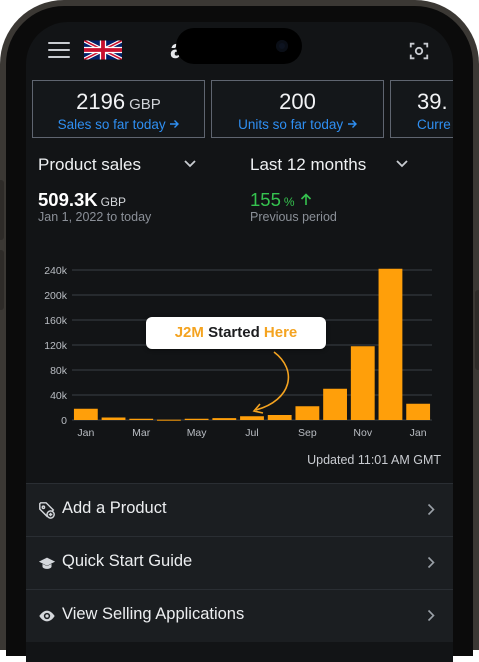 This screenshot has height=662, width=479. What do you see at coordinates (56, 296) in the screenshot?
I see `y-tick-label: 200k` at bounding box center [56, 296].